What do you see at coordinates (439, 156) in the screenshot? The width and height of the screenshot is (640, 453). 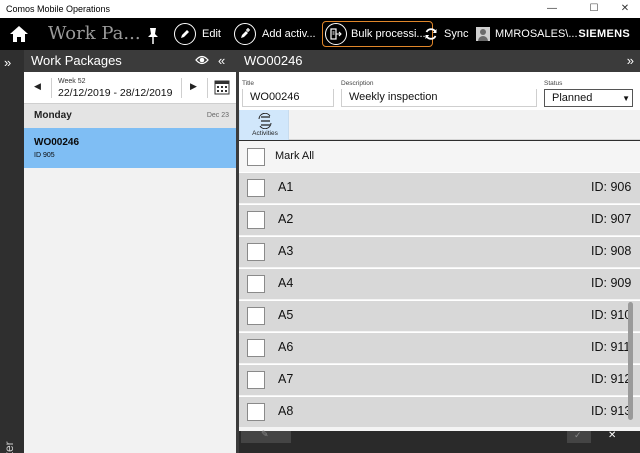 I see `mark-all-row: Mark All` at bounding box center [439, 156].